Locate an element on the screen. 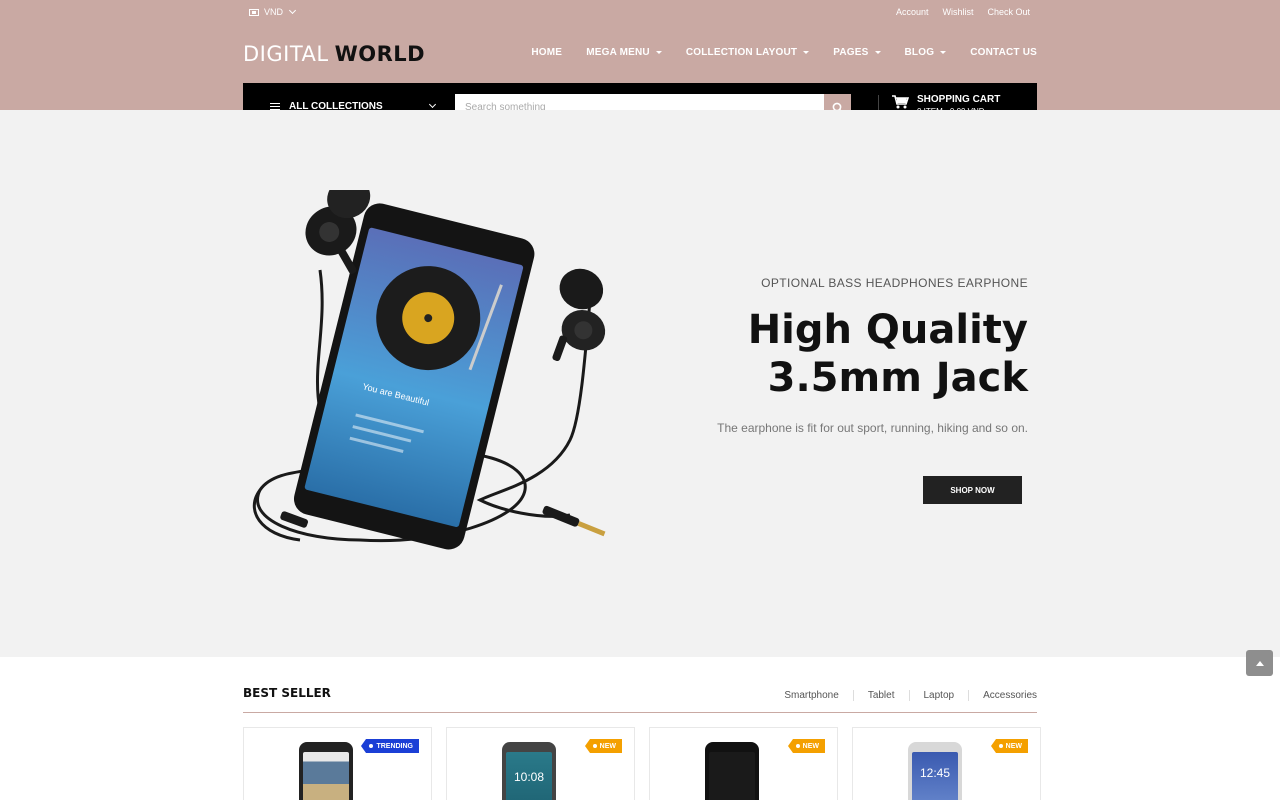 Image resolution: width=1280 pixels, height=800 pixels. nav-contact-us: CONTACT US is located at coordinates (1003, 52).